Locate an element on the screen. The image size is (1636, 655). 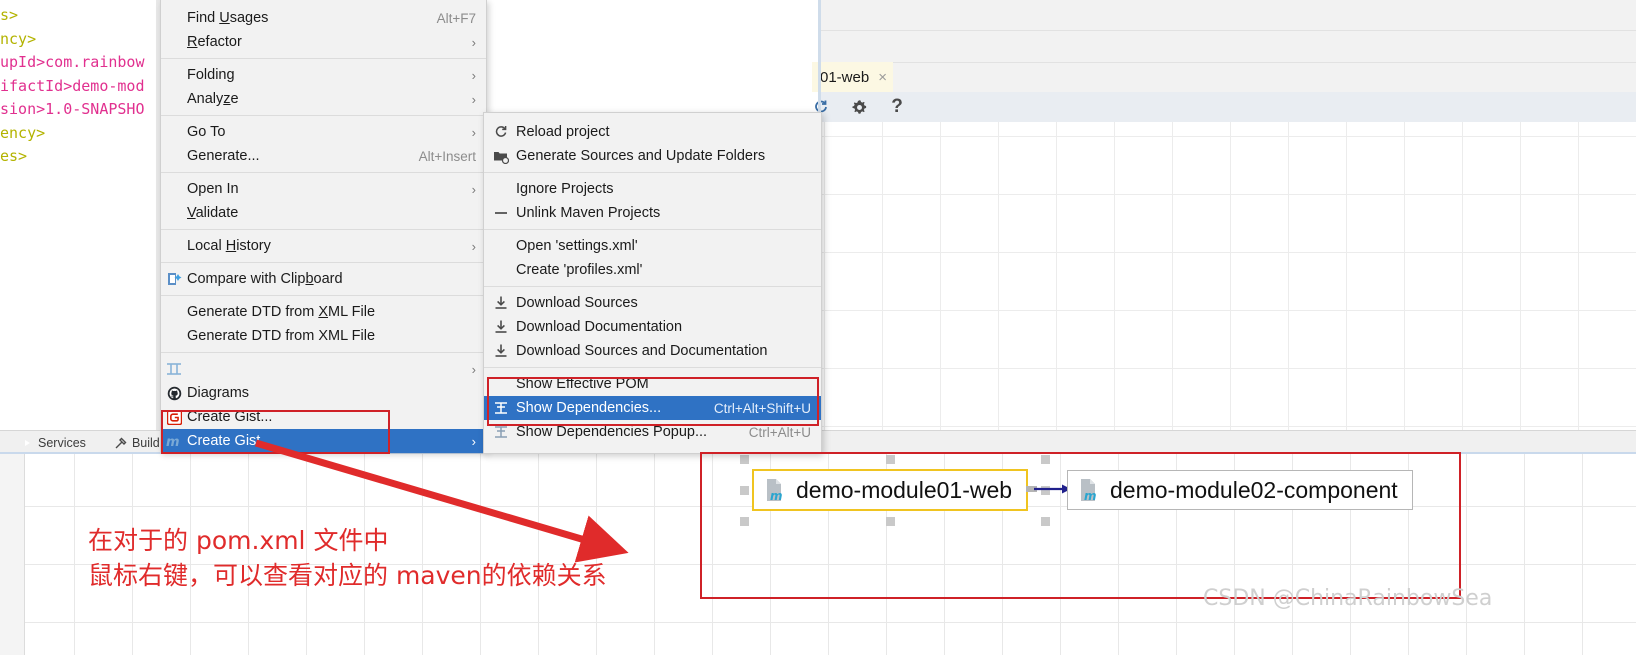
divider is located at coordinates (1227, 62).